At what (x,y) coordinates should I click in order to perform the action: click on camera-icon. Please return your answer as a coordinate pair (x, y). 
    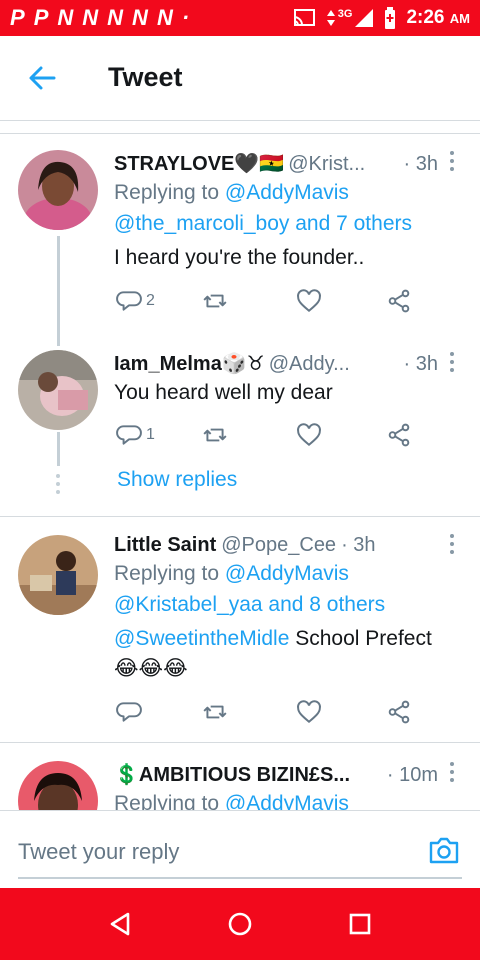
    Looking at the image, I should click on (444, 850).